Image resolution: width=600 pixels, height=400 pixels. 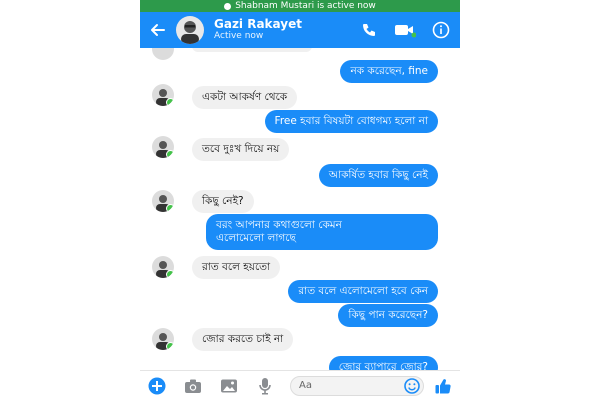 I want to click on message-bubble-incoming: জোর করতে চাই না, so click(x=243, y=340).